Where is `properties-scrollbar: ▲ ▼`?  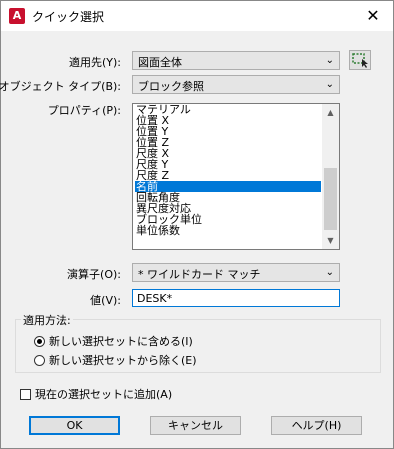 properties-scrollbar: ▲ ▼ is located at coordinates (330, 176).